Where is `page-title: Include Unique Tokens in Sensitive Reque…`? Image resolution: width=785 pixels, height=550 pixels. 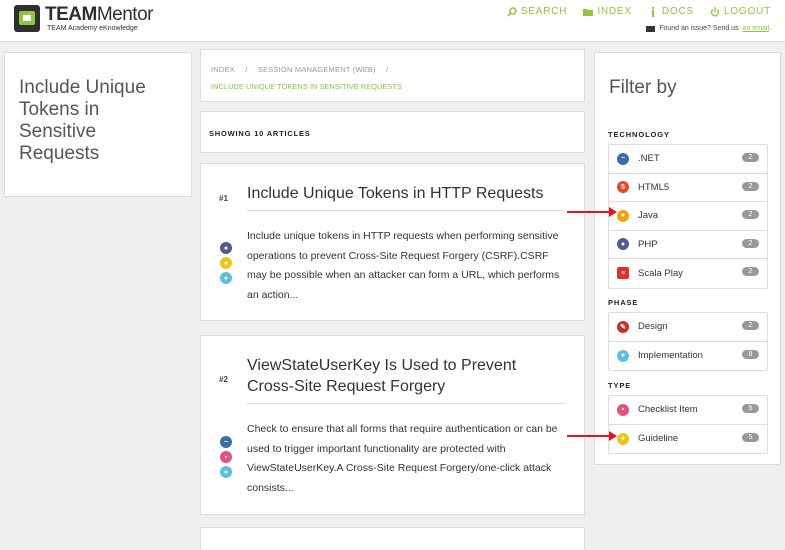
page-title: Include Unique Tokens in Sensitive Reque… is located at coordinates (82, 120).